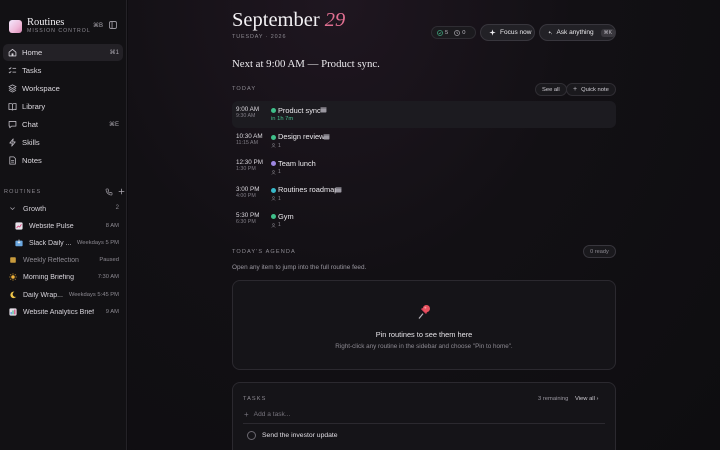  Describe the element at coordinates (109, 192) in the screenshot. I see `phone-icon` at that location.